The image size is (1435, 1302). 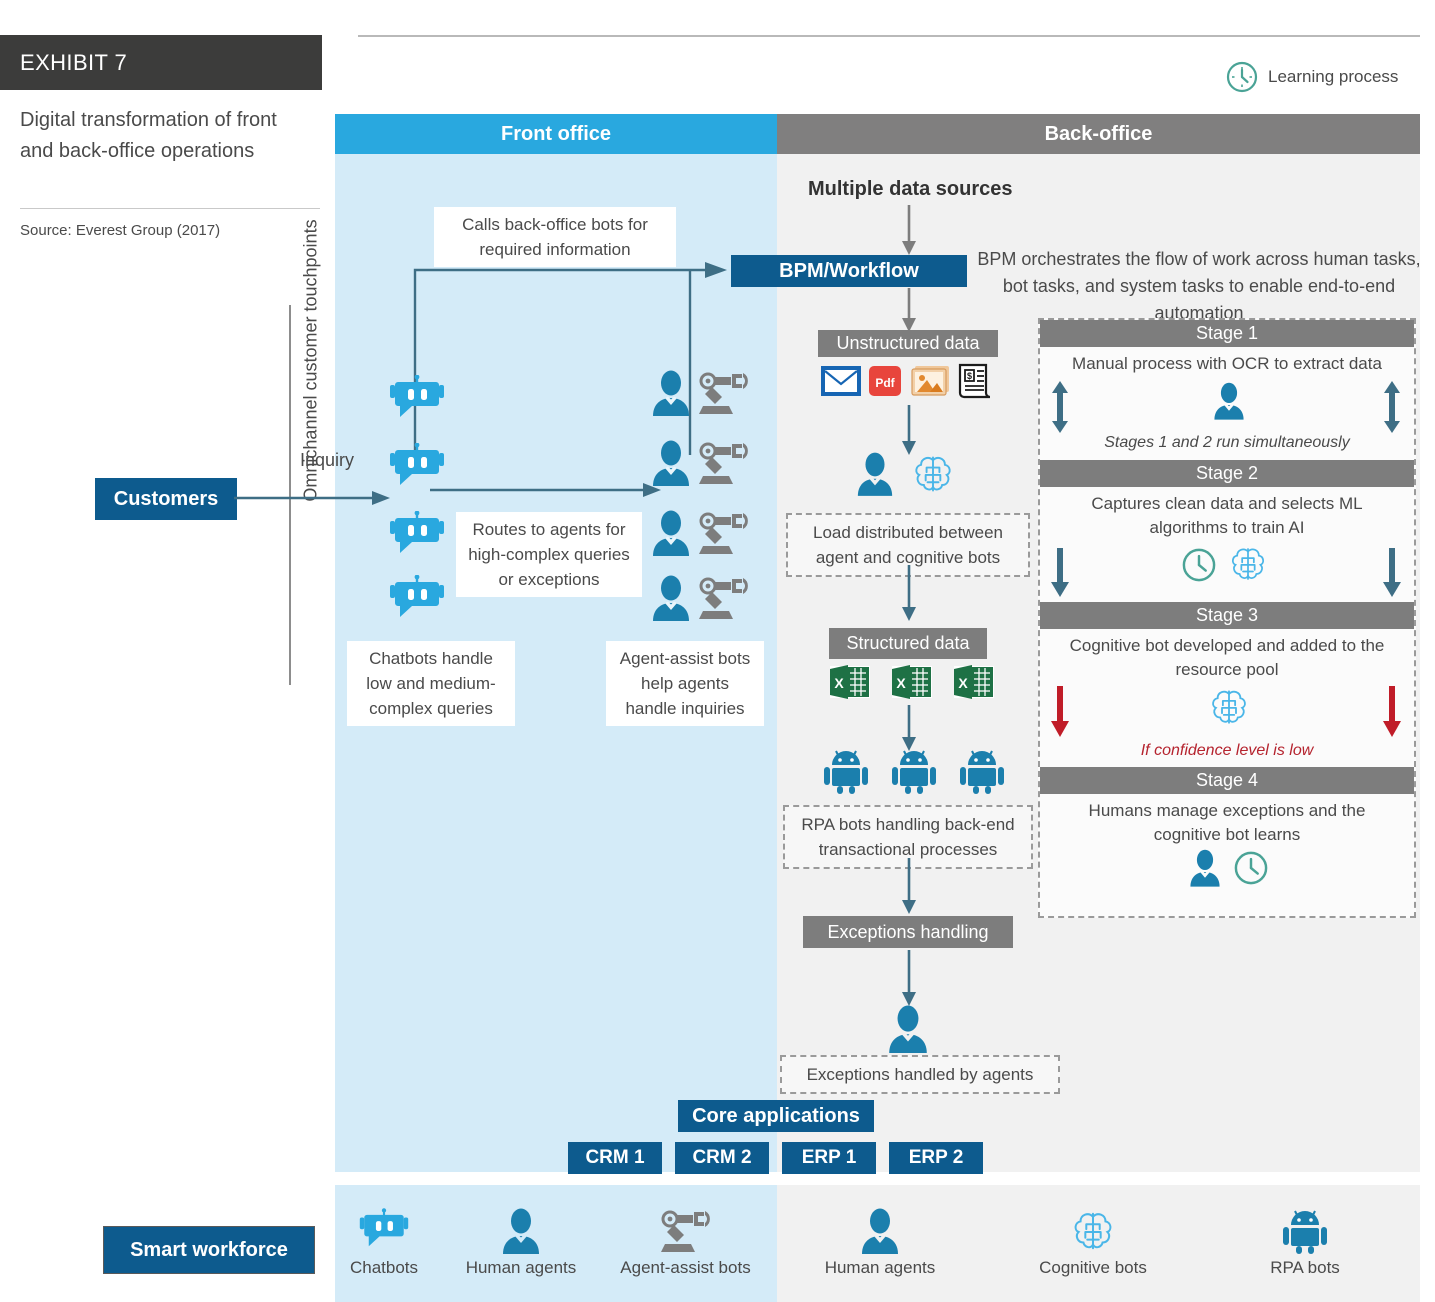 What do you see at coordinates (161, 62) in the screenshot?
I see `exhibit-number-bar: EXHIBIT 7` at bounding box center [161, 62].